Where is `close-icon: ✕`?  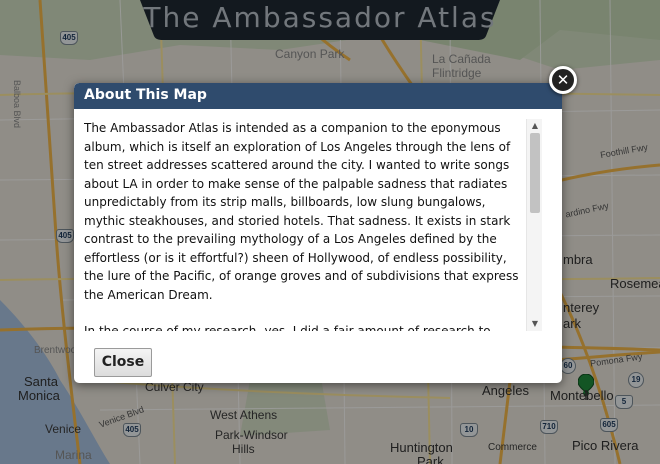 close-icon: ✕ is located at coordinates (563, 80).